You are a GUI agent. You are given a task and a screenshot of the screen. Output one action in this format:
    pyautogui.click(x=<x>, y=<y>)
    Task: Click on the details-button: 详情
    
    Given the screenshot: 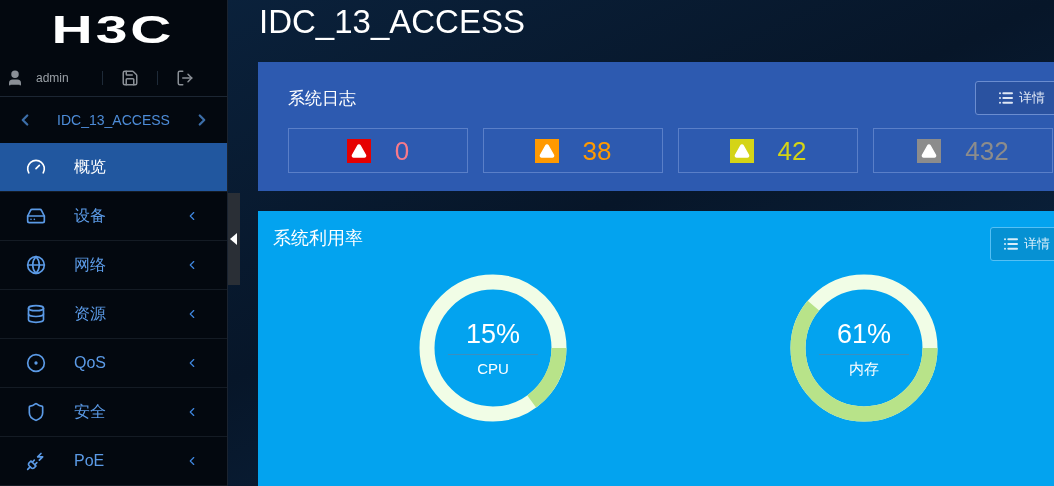 What is the action you would take?
    pyautogui.click(x=1014, y=98)
    